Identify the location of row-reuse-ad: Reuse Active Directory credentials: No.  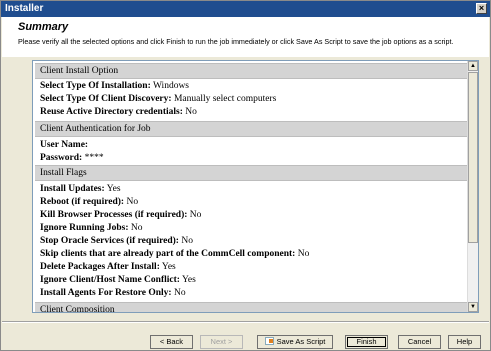
(118, 112).